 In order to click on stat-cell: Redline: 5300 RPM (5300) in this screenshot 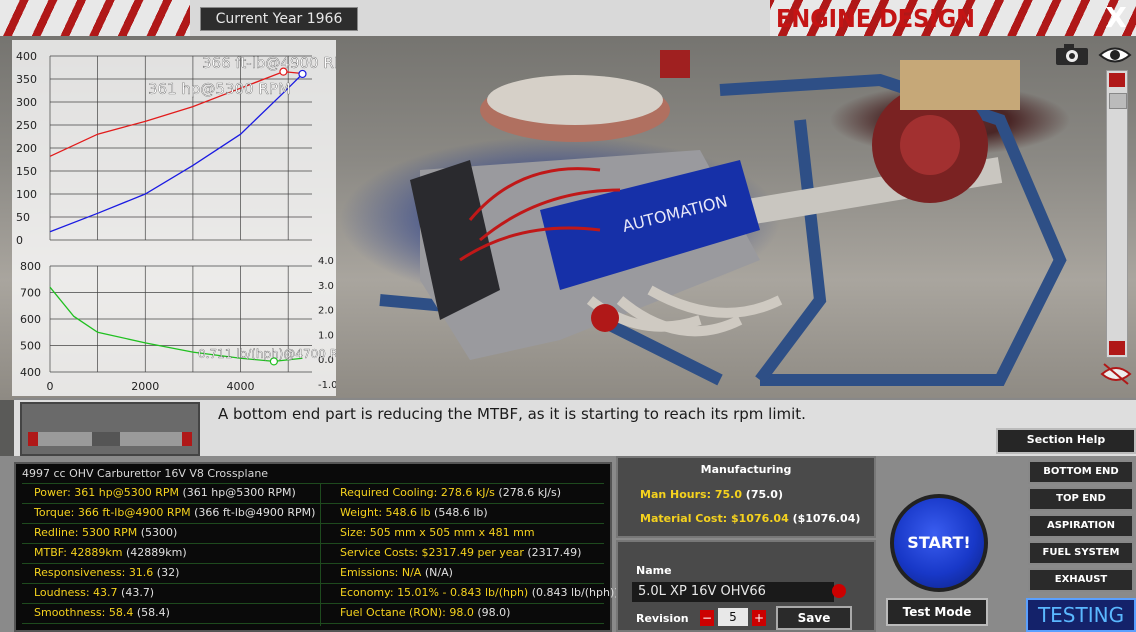, I will do `click(105, 533)`.